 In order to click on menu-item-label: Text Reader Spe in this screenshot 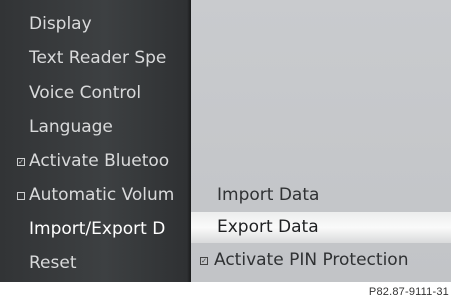, I will do `click(98, 58)`.